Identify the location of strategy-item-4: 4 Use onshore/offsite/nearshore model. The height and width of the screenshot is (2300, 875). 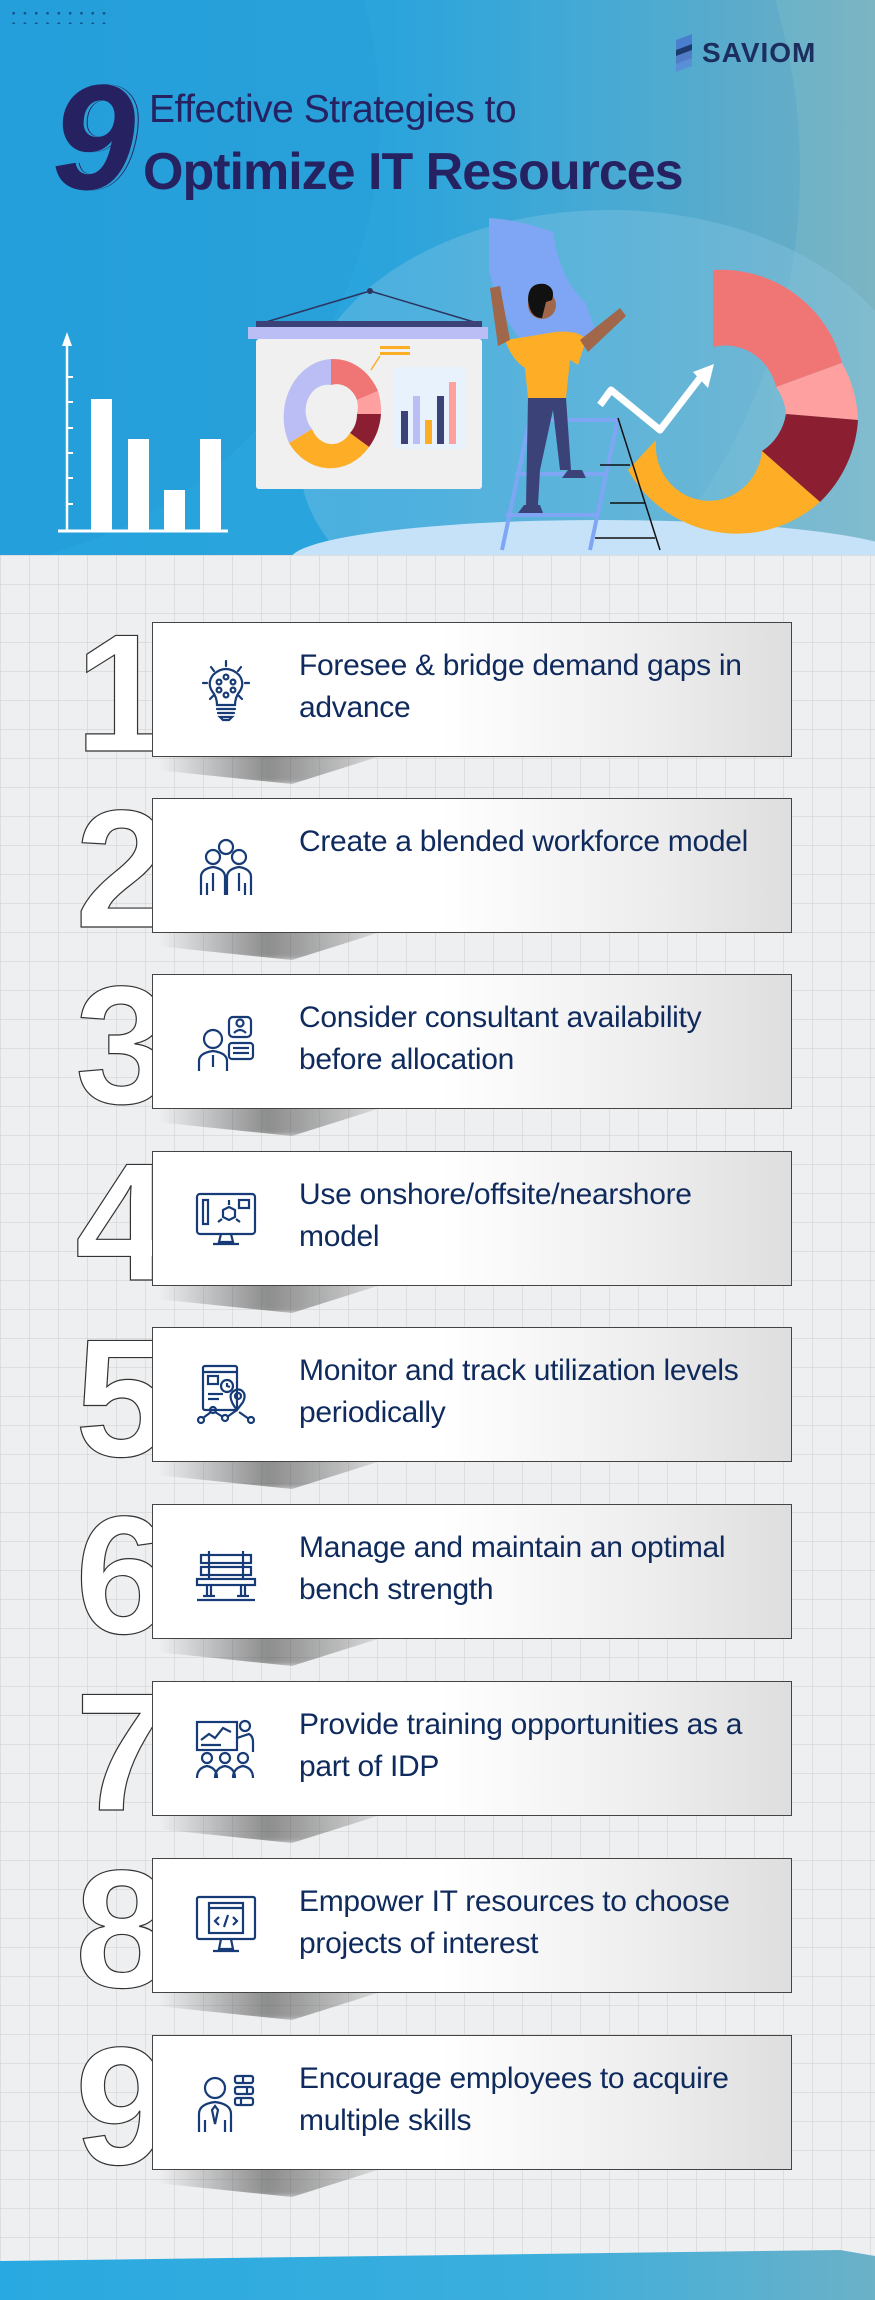
(437, 1231).